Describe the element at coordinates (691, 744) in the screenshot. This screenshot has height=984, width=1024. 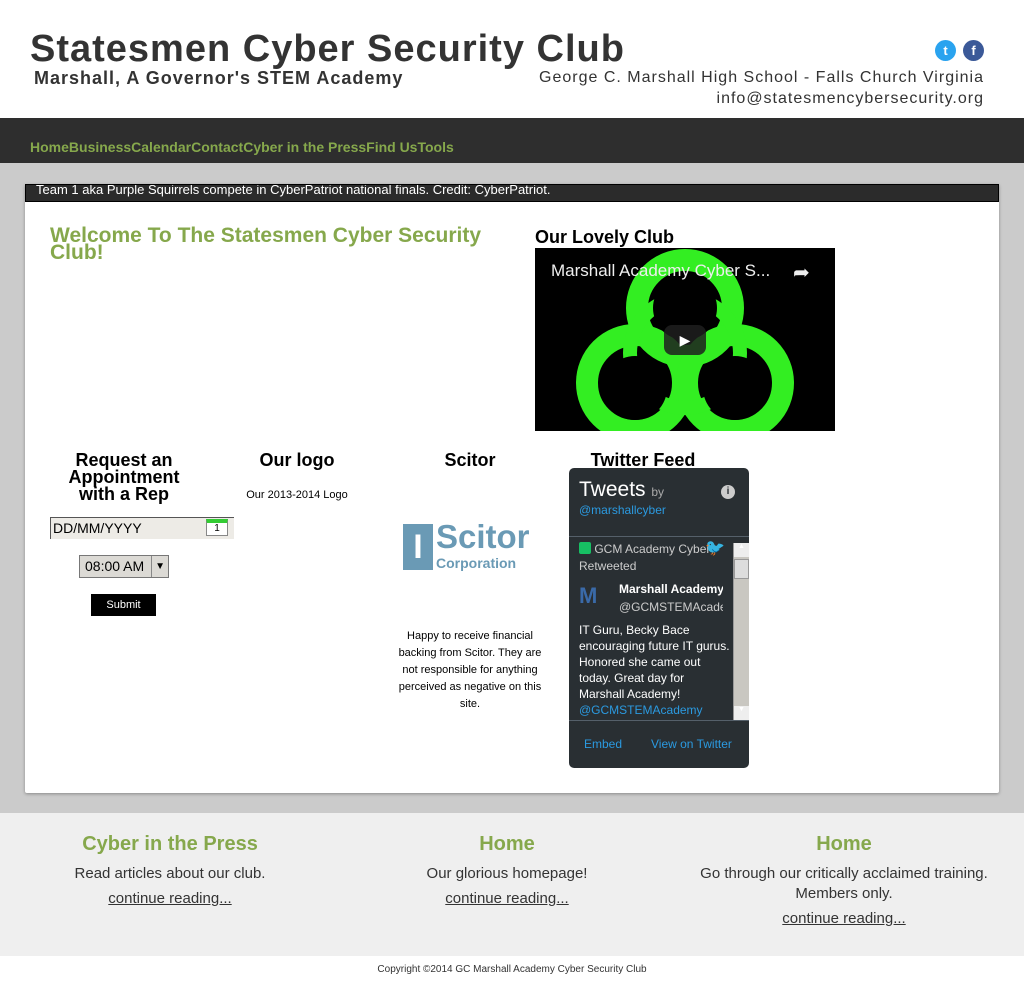
I see `view-on-twitter-link: View on Twitter` at that location.